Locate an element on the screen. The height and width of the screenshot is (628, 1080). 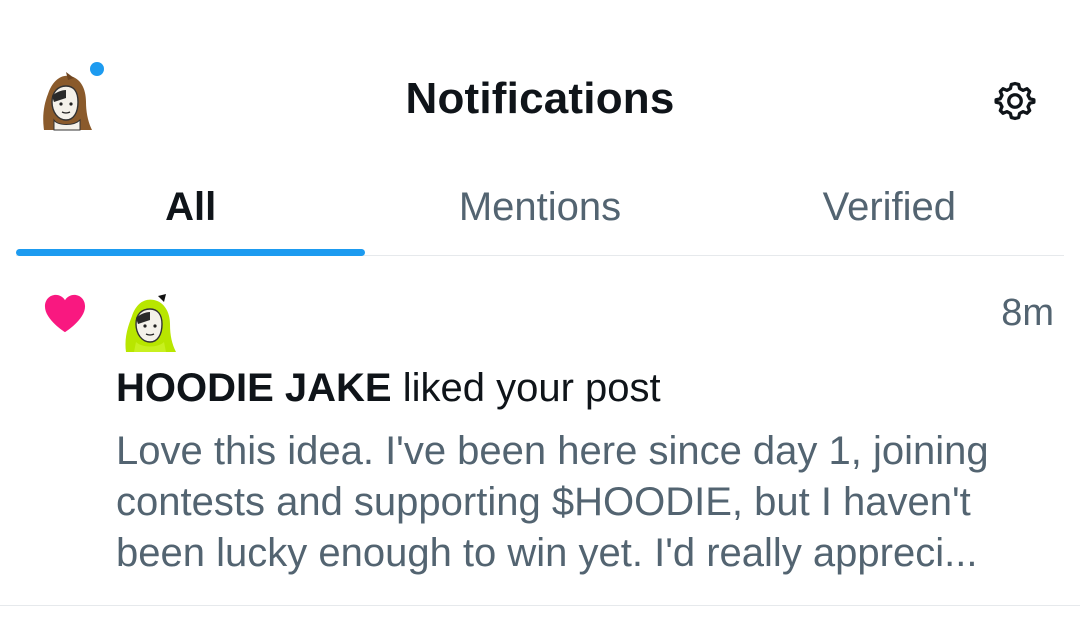
liker-avatar is located at coordinates (150, 323).